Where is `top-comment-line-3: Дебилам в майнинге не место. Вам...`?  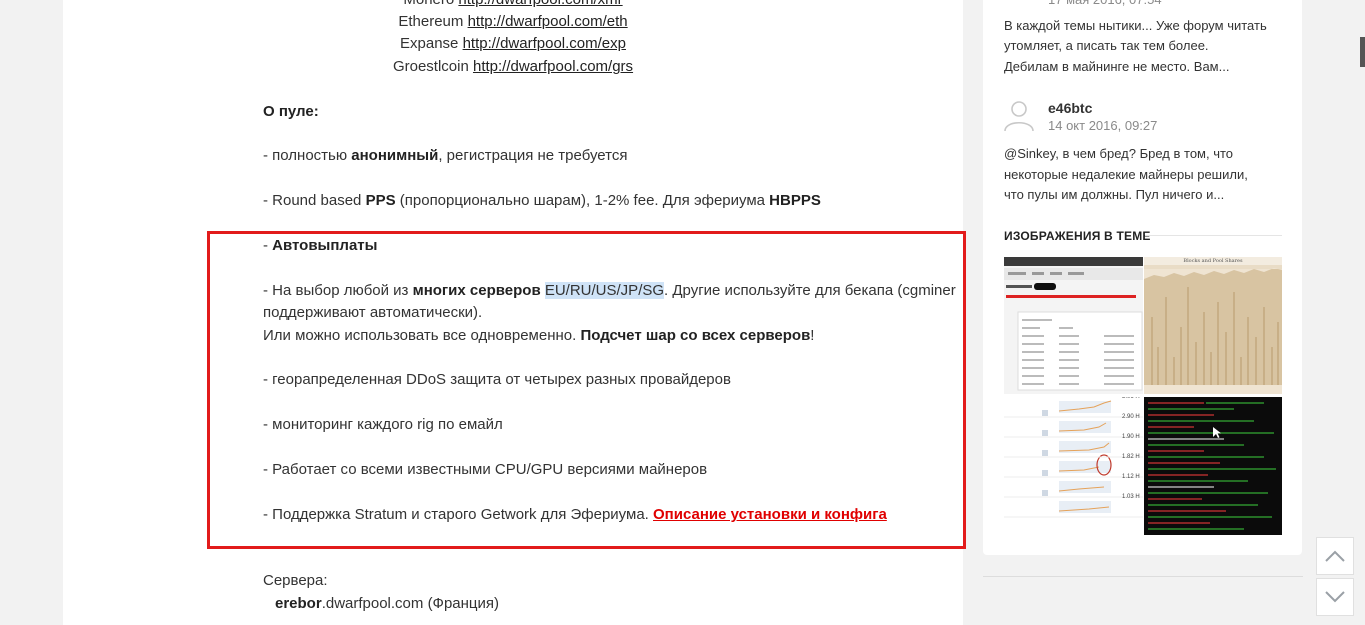
top-comment-line-3: Дебилам в майнинге не место. Вам... is located at coordinates (1116, 67).